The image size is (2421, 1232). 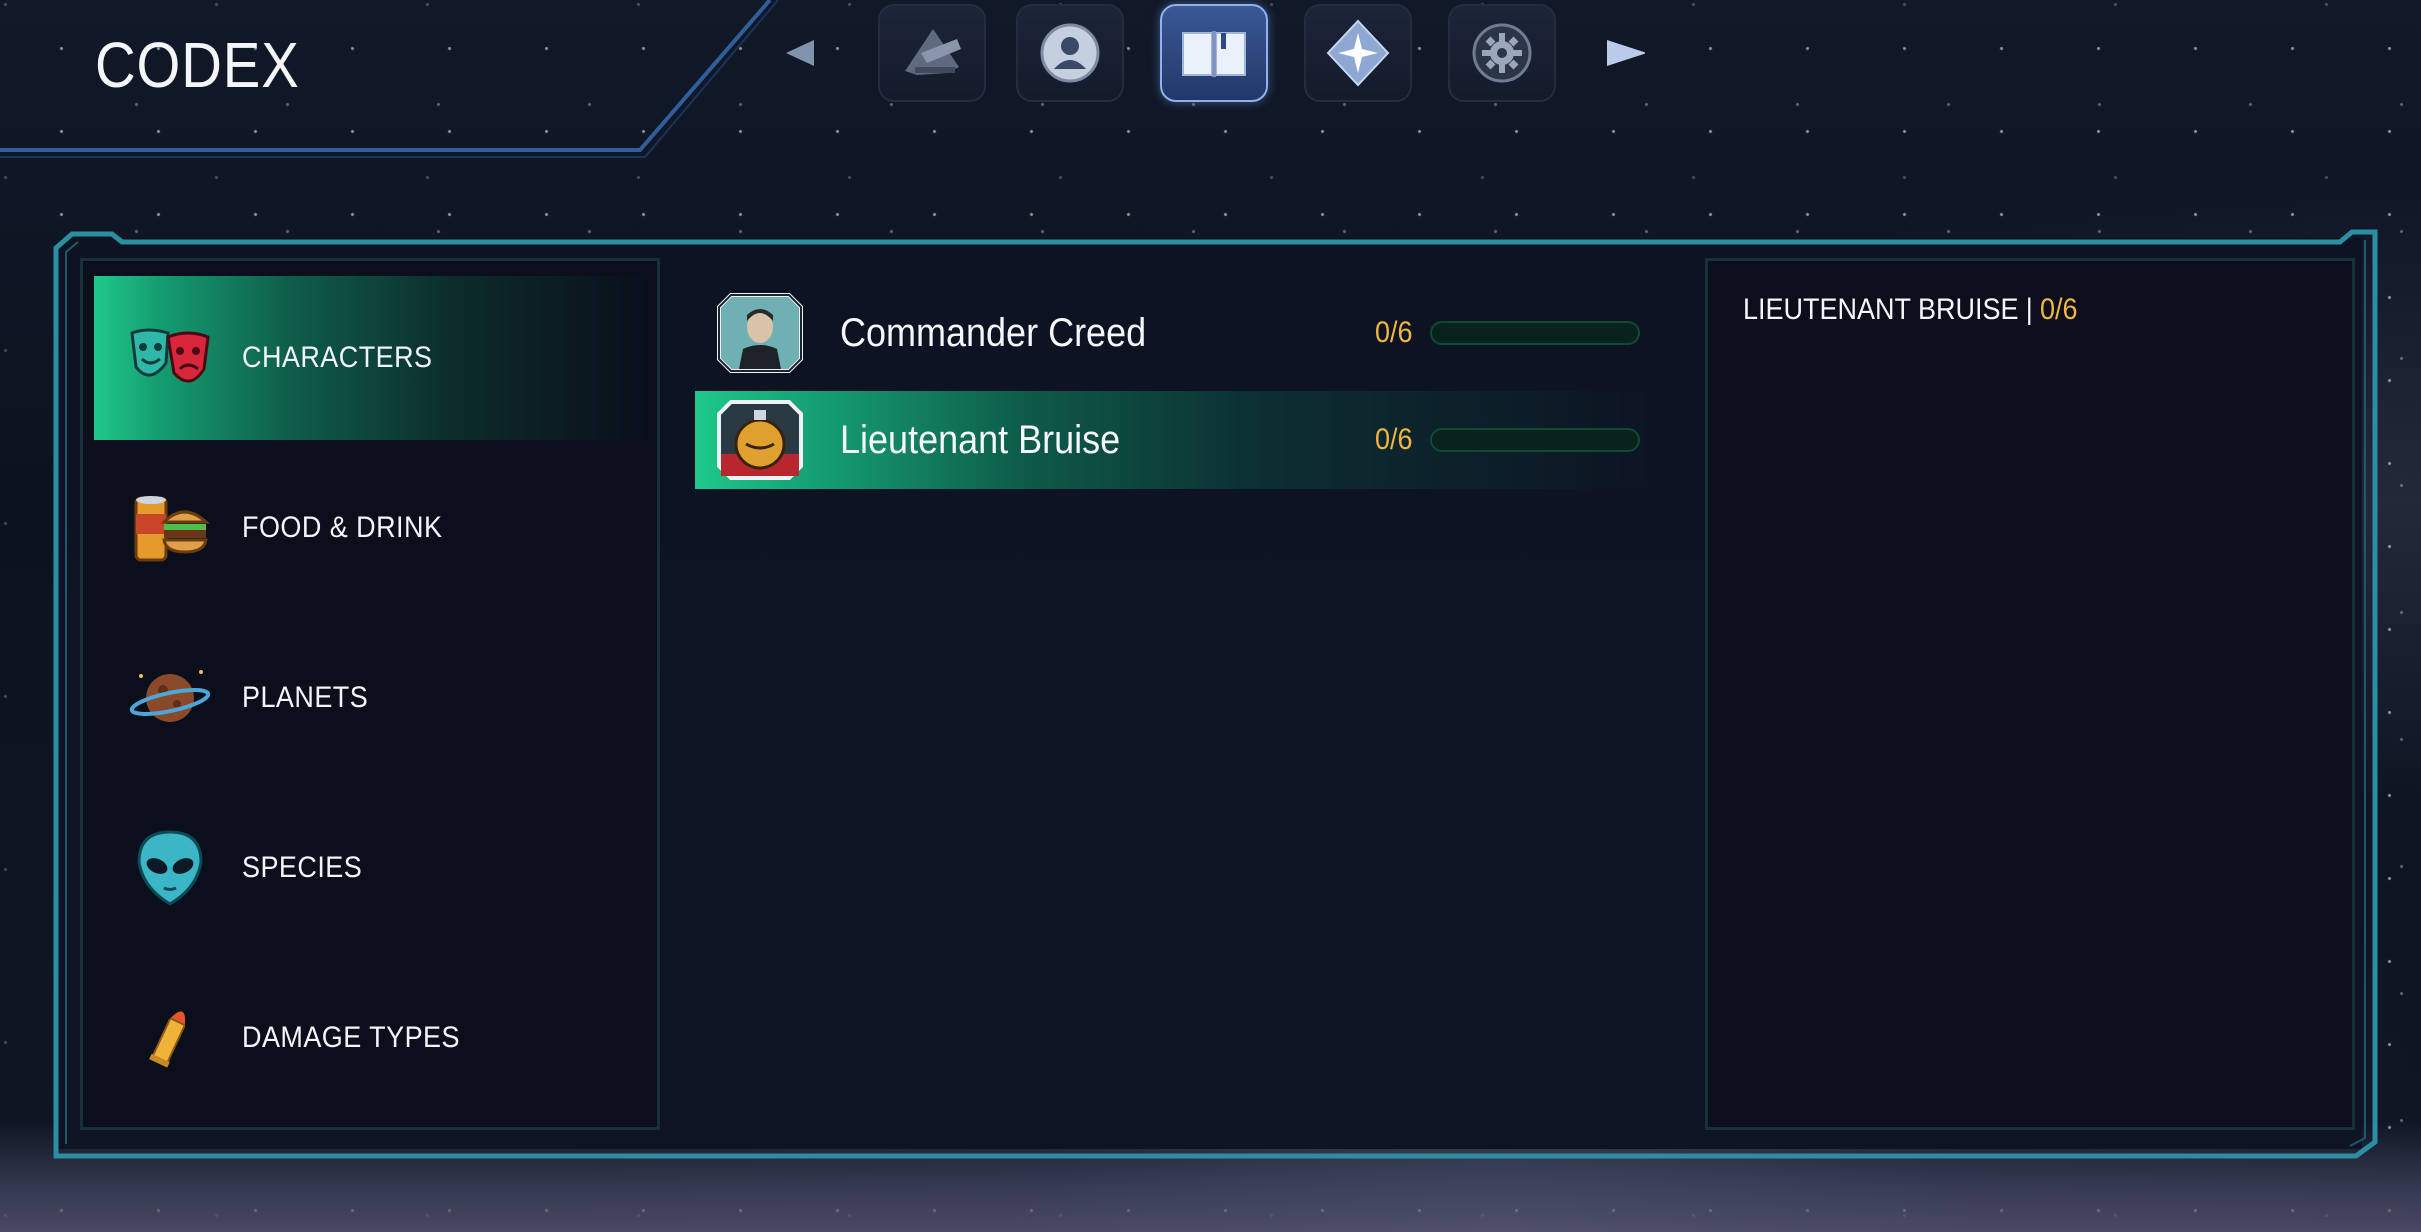 I want to click on category-food-drink: FOOD & DRINK, so click(x=371, y=528).